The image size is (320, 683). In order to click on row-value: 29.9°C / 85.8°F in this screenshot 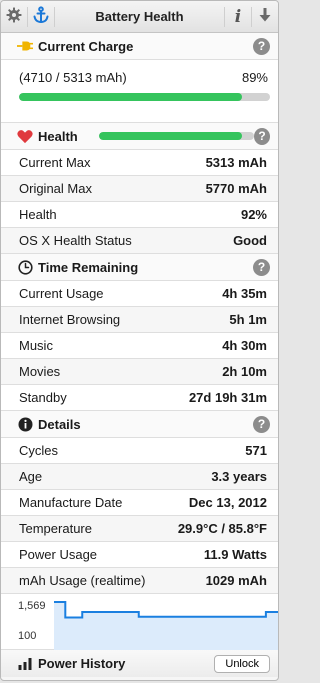, I will do `click(222, 528)`.